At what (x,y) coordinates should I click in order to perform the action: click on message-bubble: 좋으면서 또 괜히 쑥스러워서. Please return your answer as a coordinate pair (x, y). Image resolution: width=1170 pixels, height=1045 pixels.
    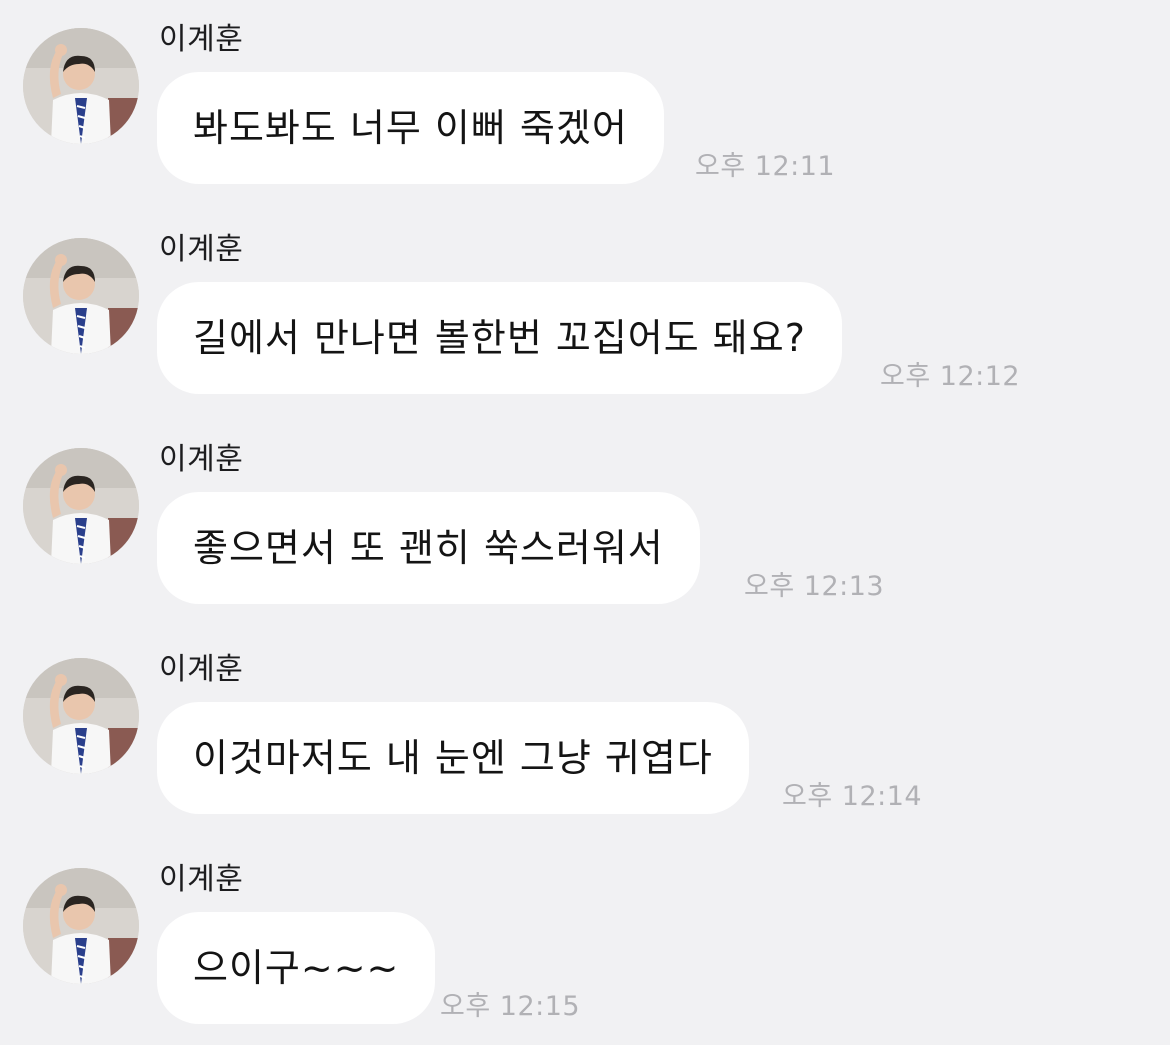
    Looking at the image, I should click on (428, 548).